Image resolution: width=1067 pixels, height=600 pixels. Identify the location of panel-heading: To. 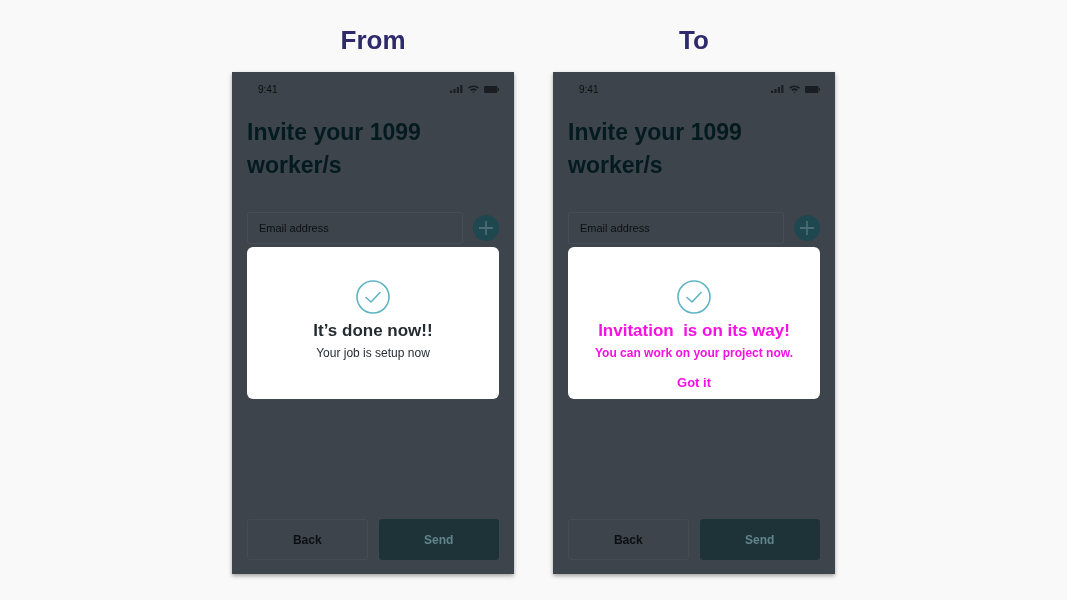
(694, 40).